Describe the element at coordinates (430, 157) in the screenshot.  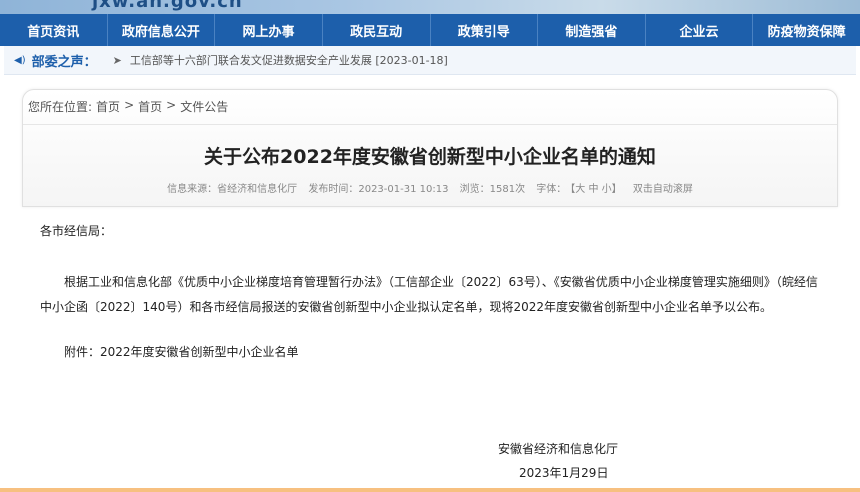
I see `article-title: 关于公布2022年度安徽省创新型中小企业名单的通知` at that location.